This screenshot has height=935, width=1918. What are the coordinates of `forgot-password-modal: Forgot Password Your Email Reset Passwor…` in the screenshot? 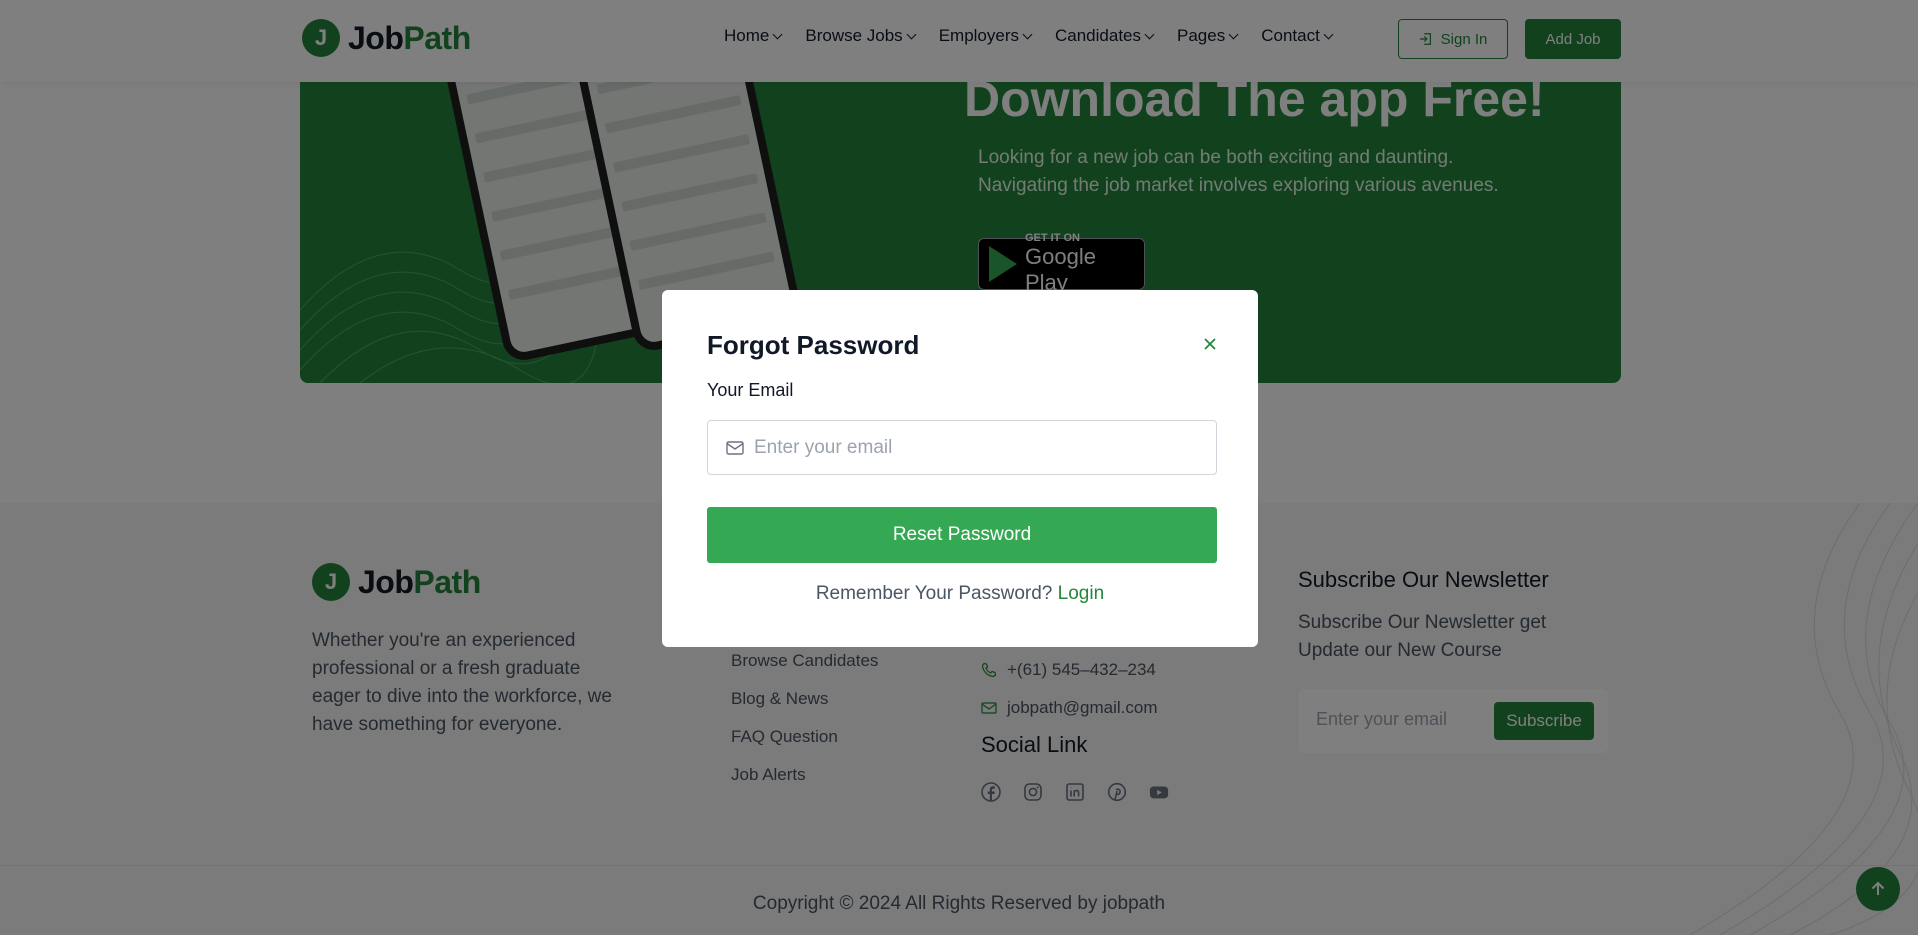 It's located at (960, 468).